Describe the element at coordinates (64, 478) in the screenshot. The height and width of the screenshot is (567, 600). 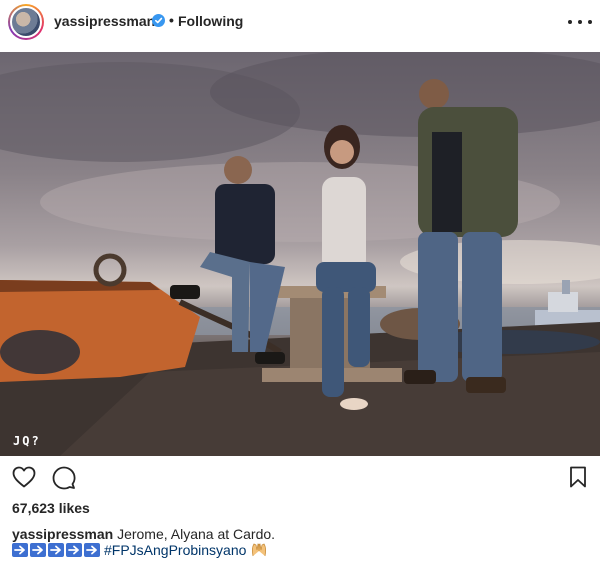
I see `comment-icon` at that location.